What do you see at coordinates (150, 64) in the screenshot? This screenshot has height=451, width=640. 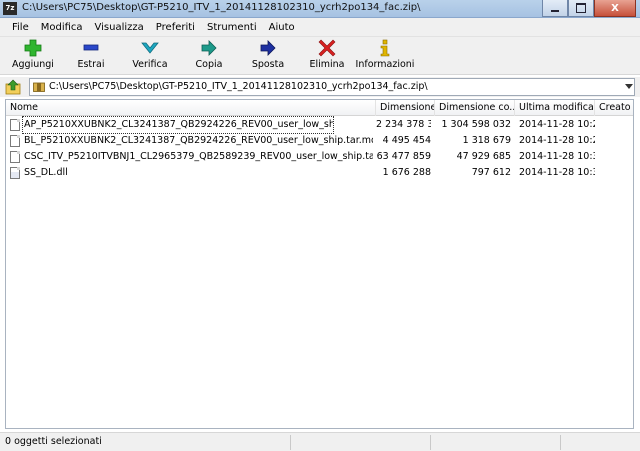 I see `test-button-label: Verifica` at bounding box center [150, 64].